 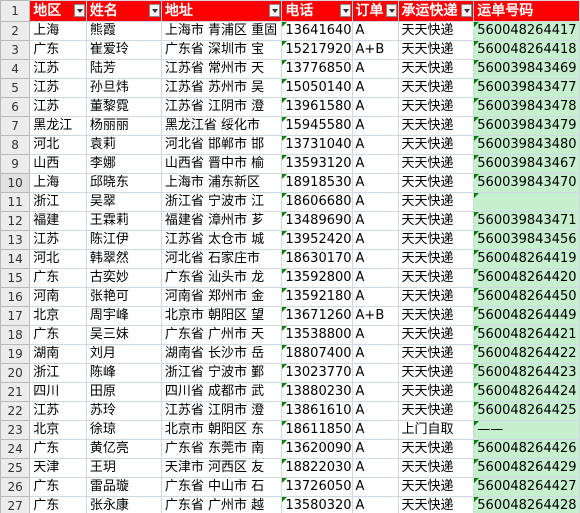 I want to click on cell-name: 袁莉, so click(x=123, y=145).